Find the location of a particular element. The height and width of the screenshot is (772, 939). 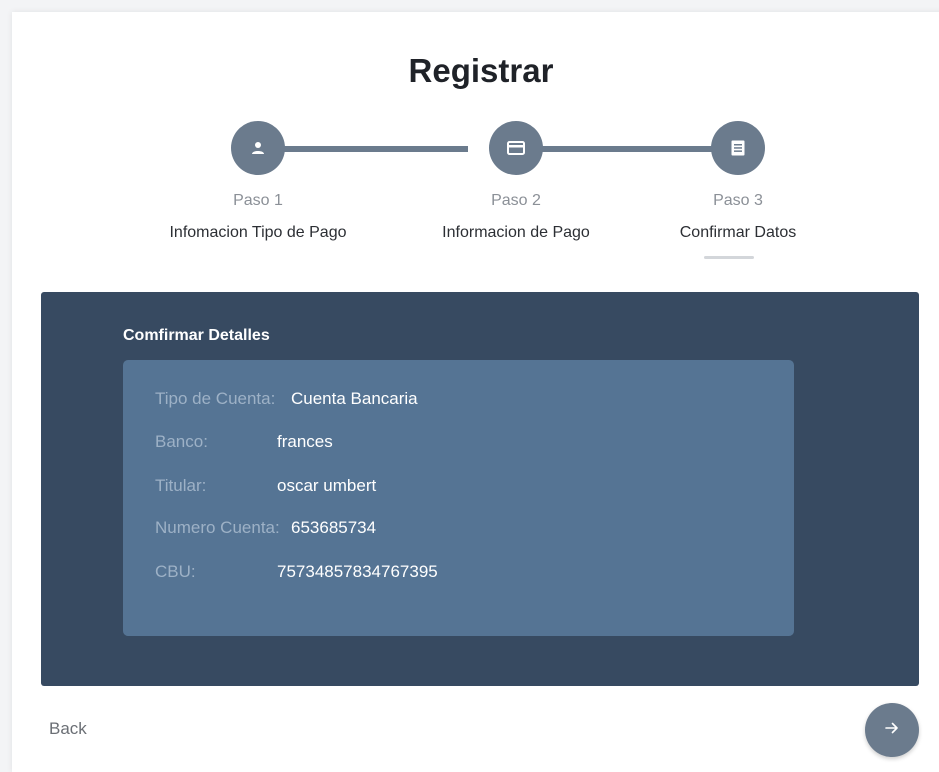

step-3-name: Confirmar Datos is located at coordinates (738, 232).